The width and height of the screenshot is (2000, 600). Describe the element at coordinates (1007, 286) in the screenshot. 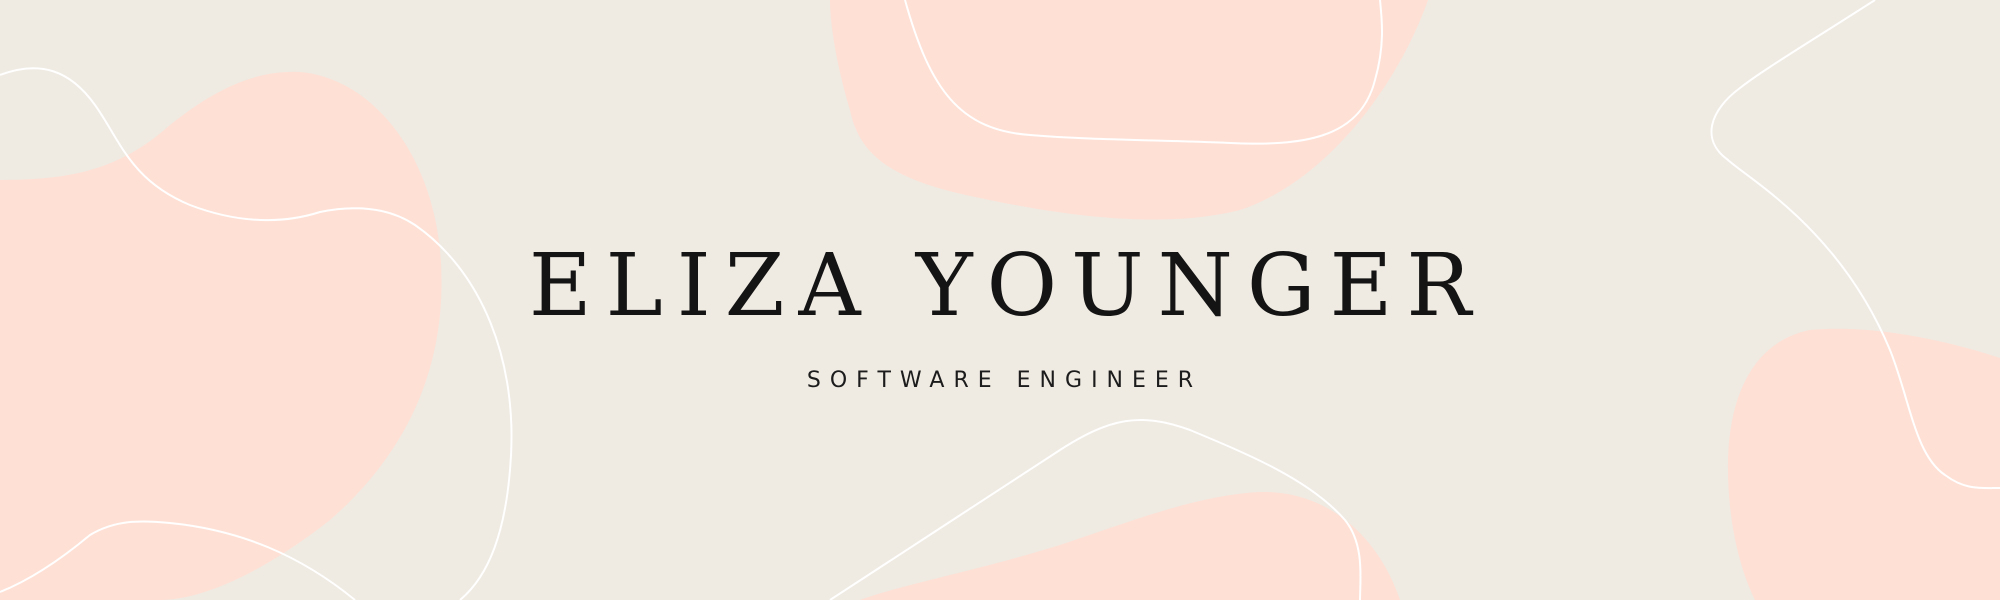

I see `profile-name: ELIZA YOUNGER` at that location.